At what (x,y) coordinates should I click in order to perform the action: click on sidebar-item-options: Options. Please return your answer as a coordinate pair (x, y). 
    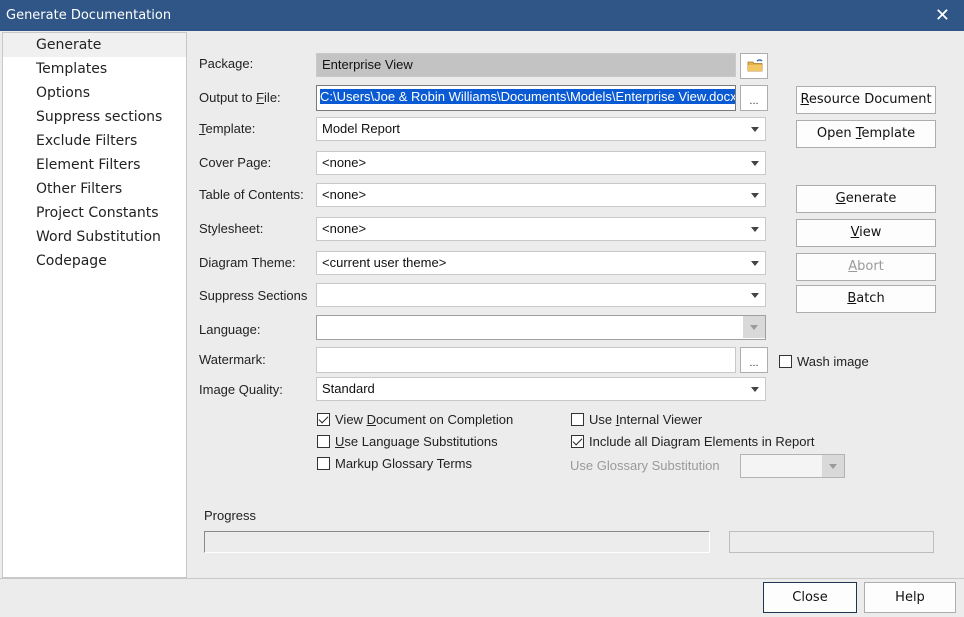
    Looking at the image, I should click on (94, 93).